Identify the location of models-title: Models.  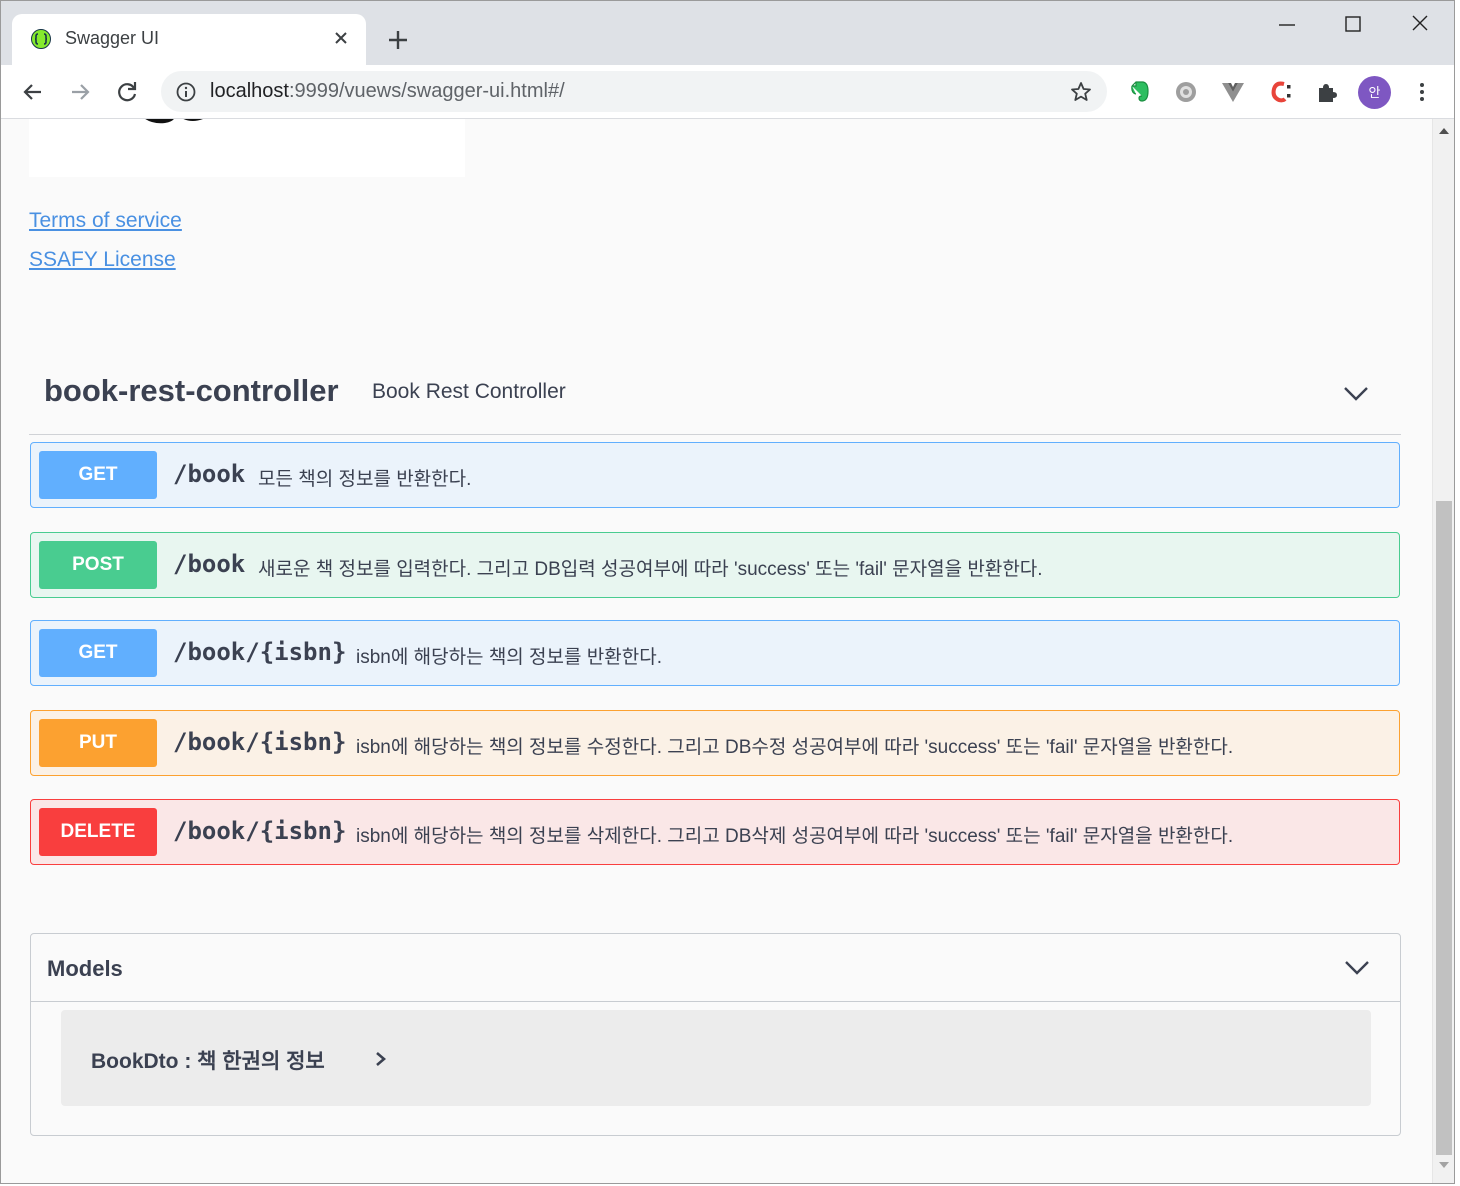
(85, 968).